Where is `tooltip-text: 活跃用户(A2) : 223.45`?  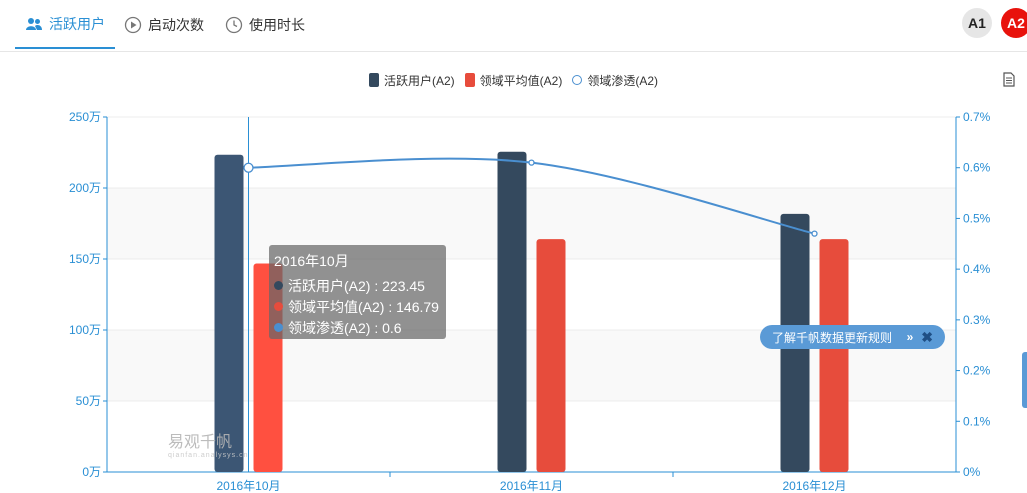 tooltip-text: 活跃用户(A2) : 223.45 is located at coordinates (356, 285).